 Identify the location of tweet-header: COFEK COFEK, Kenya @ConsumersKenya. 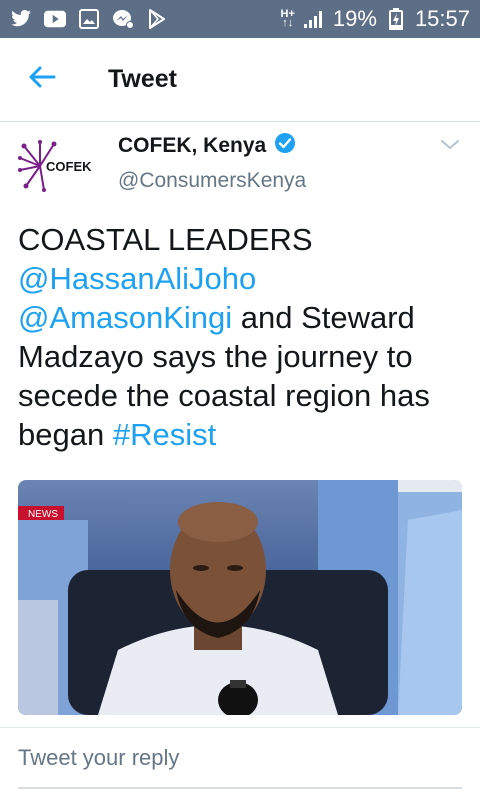
(240, 167).